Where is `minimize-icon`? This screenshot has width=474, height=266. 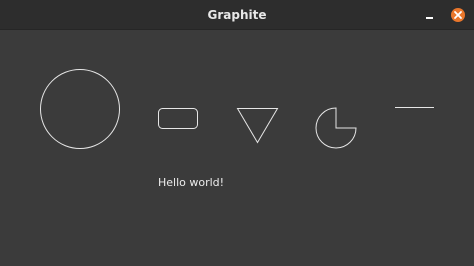 minimize-icon is located at coordinates (429, 18).